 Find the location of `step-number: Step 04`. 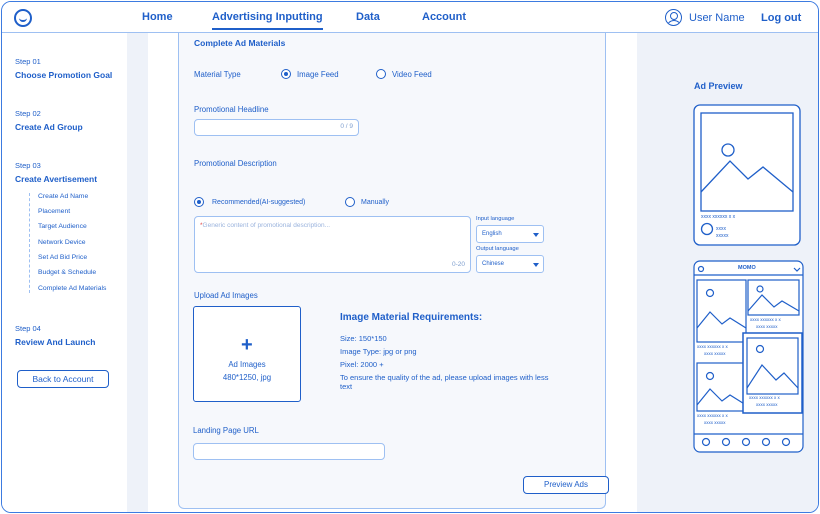

step-number: Step 04 is located at coordinates (28, 328).